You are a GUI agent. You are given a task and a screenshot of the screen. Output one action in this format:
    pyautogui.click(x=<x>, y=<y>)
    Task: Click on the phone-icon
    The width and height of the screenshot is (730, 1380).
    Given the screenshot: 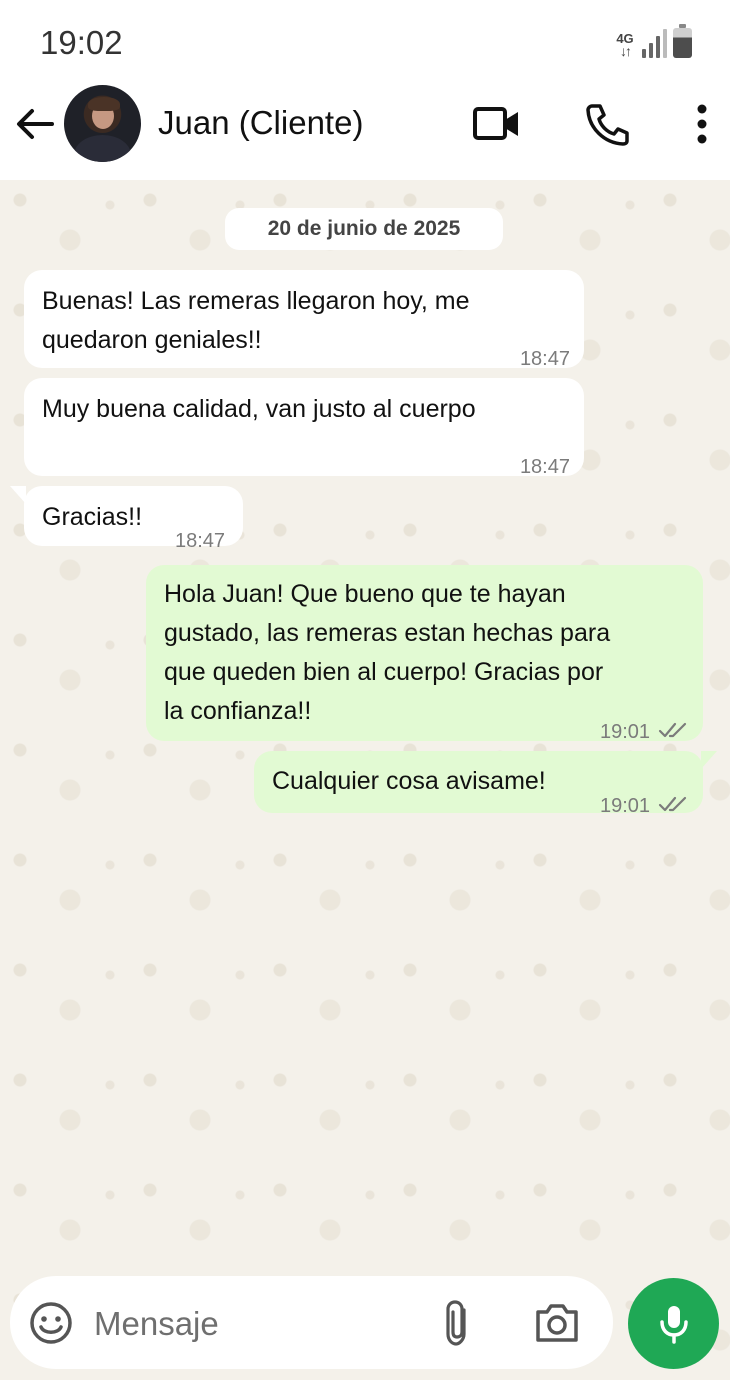 What is the action you would take?
    pyautogui.click(x=608, y=124)
    